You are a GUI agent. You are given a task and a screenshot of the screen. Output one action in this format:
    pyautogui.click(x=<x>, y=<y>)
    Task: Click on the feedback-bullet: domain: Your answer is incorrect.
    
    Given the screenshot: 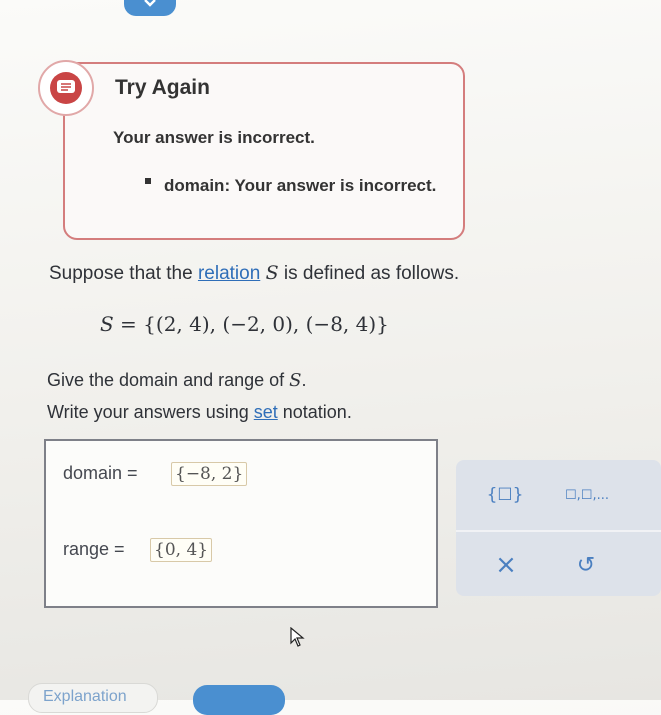 What is the action you would take?
    pyautogui.click(x=300, y=185)
    